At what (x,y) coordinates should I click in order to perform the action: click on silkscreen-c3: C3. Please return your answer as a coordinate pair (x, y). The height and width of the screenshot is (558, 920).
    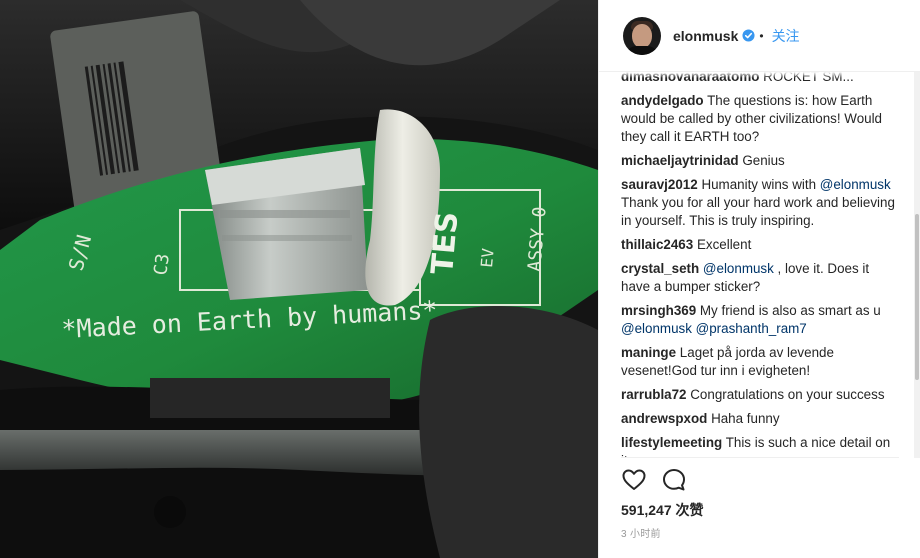
    Looking at the image, I should click on (162, 264).